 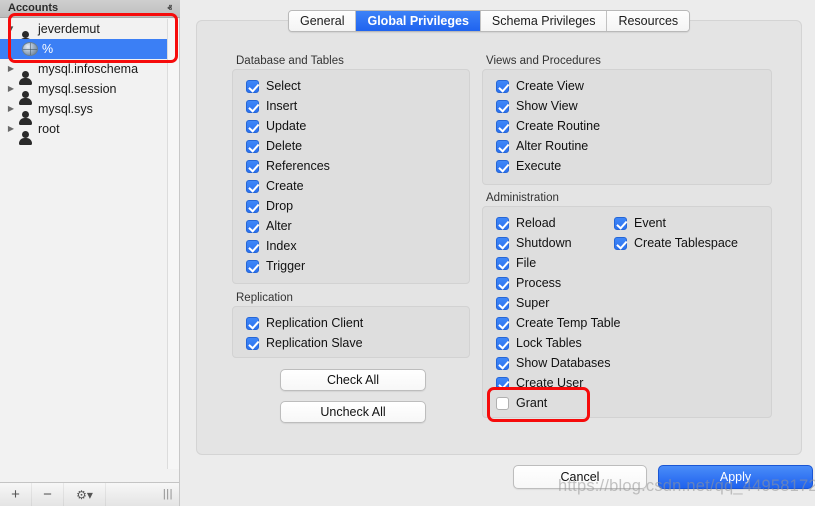 What do you see at coordinates (304, 343) in the screenshot?
I see `checkbox-row-replication-slave: Replication Slave` at bounding box center [304, 343].